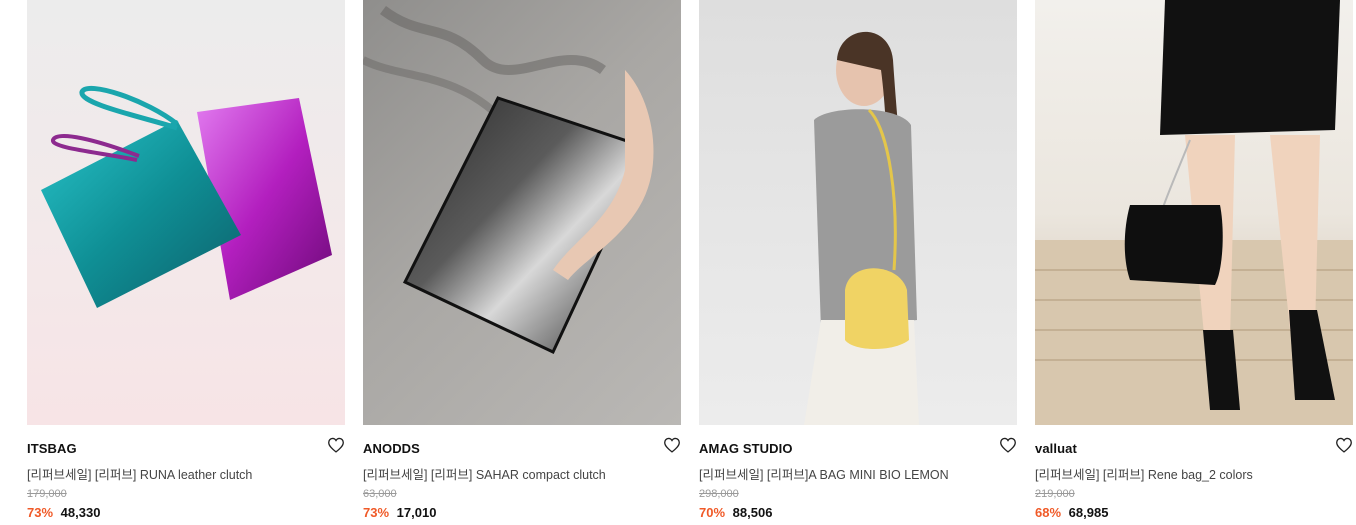 The width and height of the screenshot is (1356, 525). I want to click on price-row: 68% 68,985, so click(1071, 512).